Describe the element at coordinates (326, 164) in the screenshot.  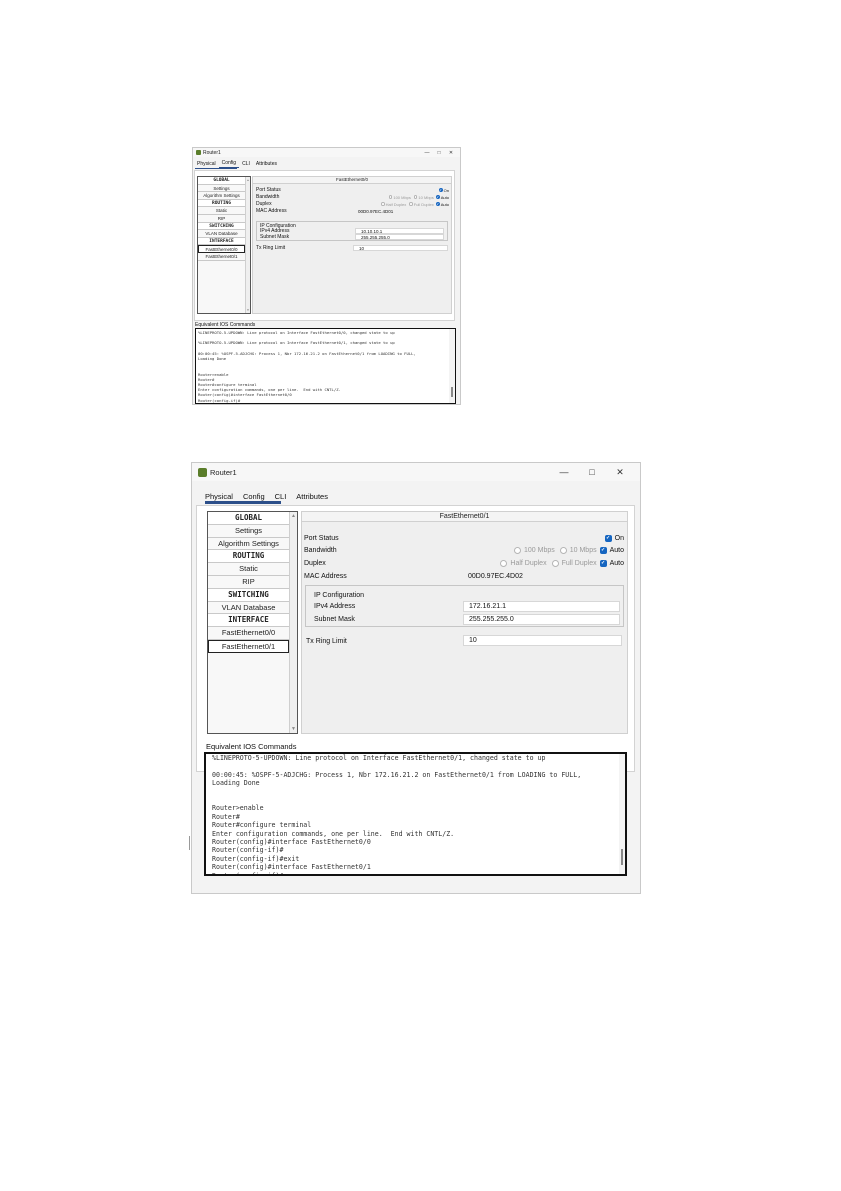
I see `tab-bar: Physical Config CLI Attributes` at that location.